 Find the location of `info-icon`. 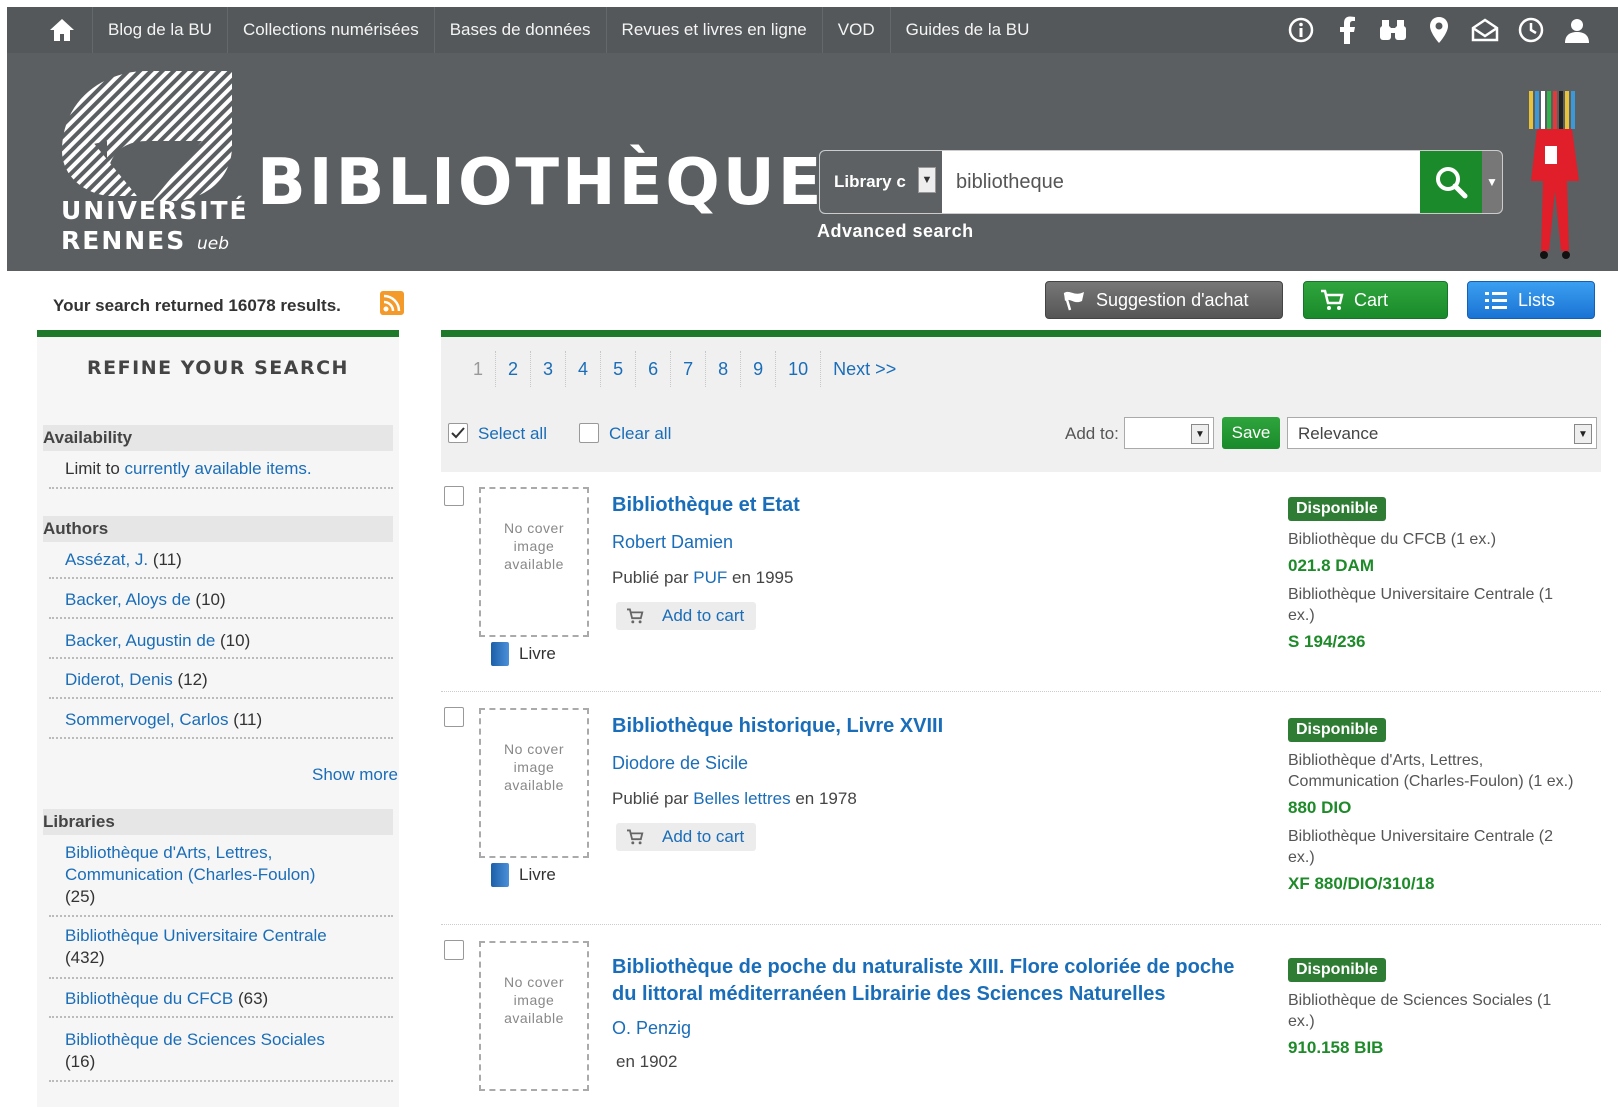

info-icon is located at coordinates (1301, 30).